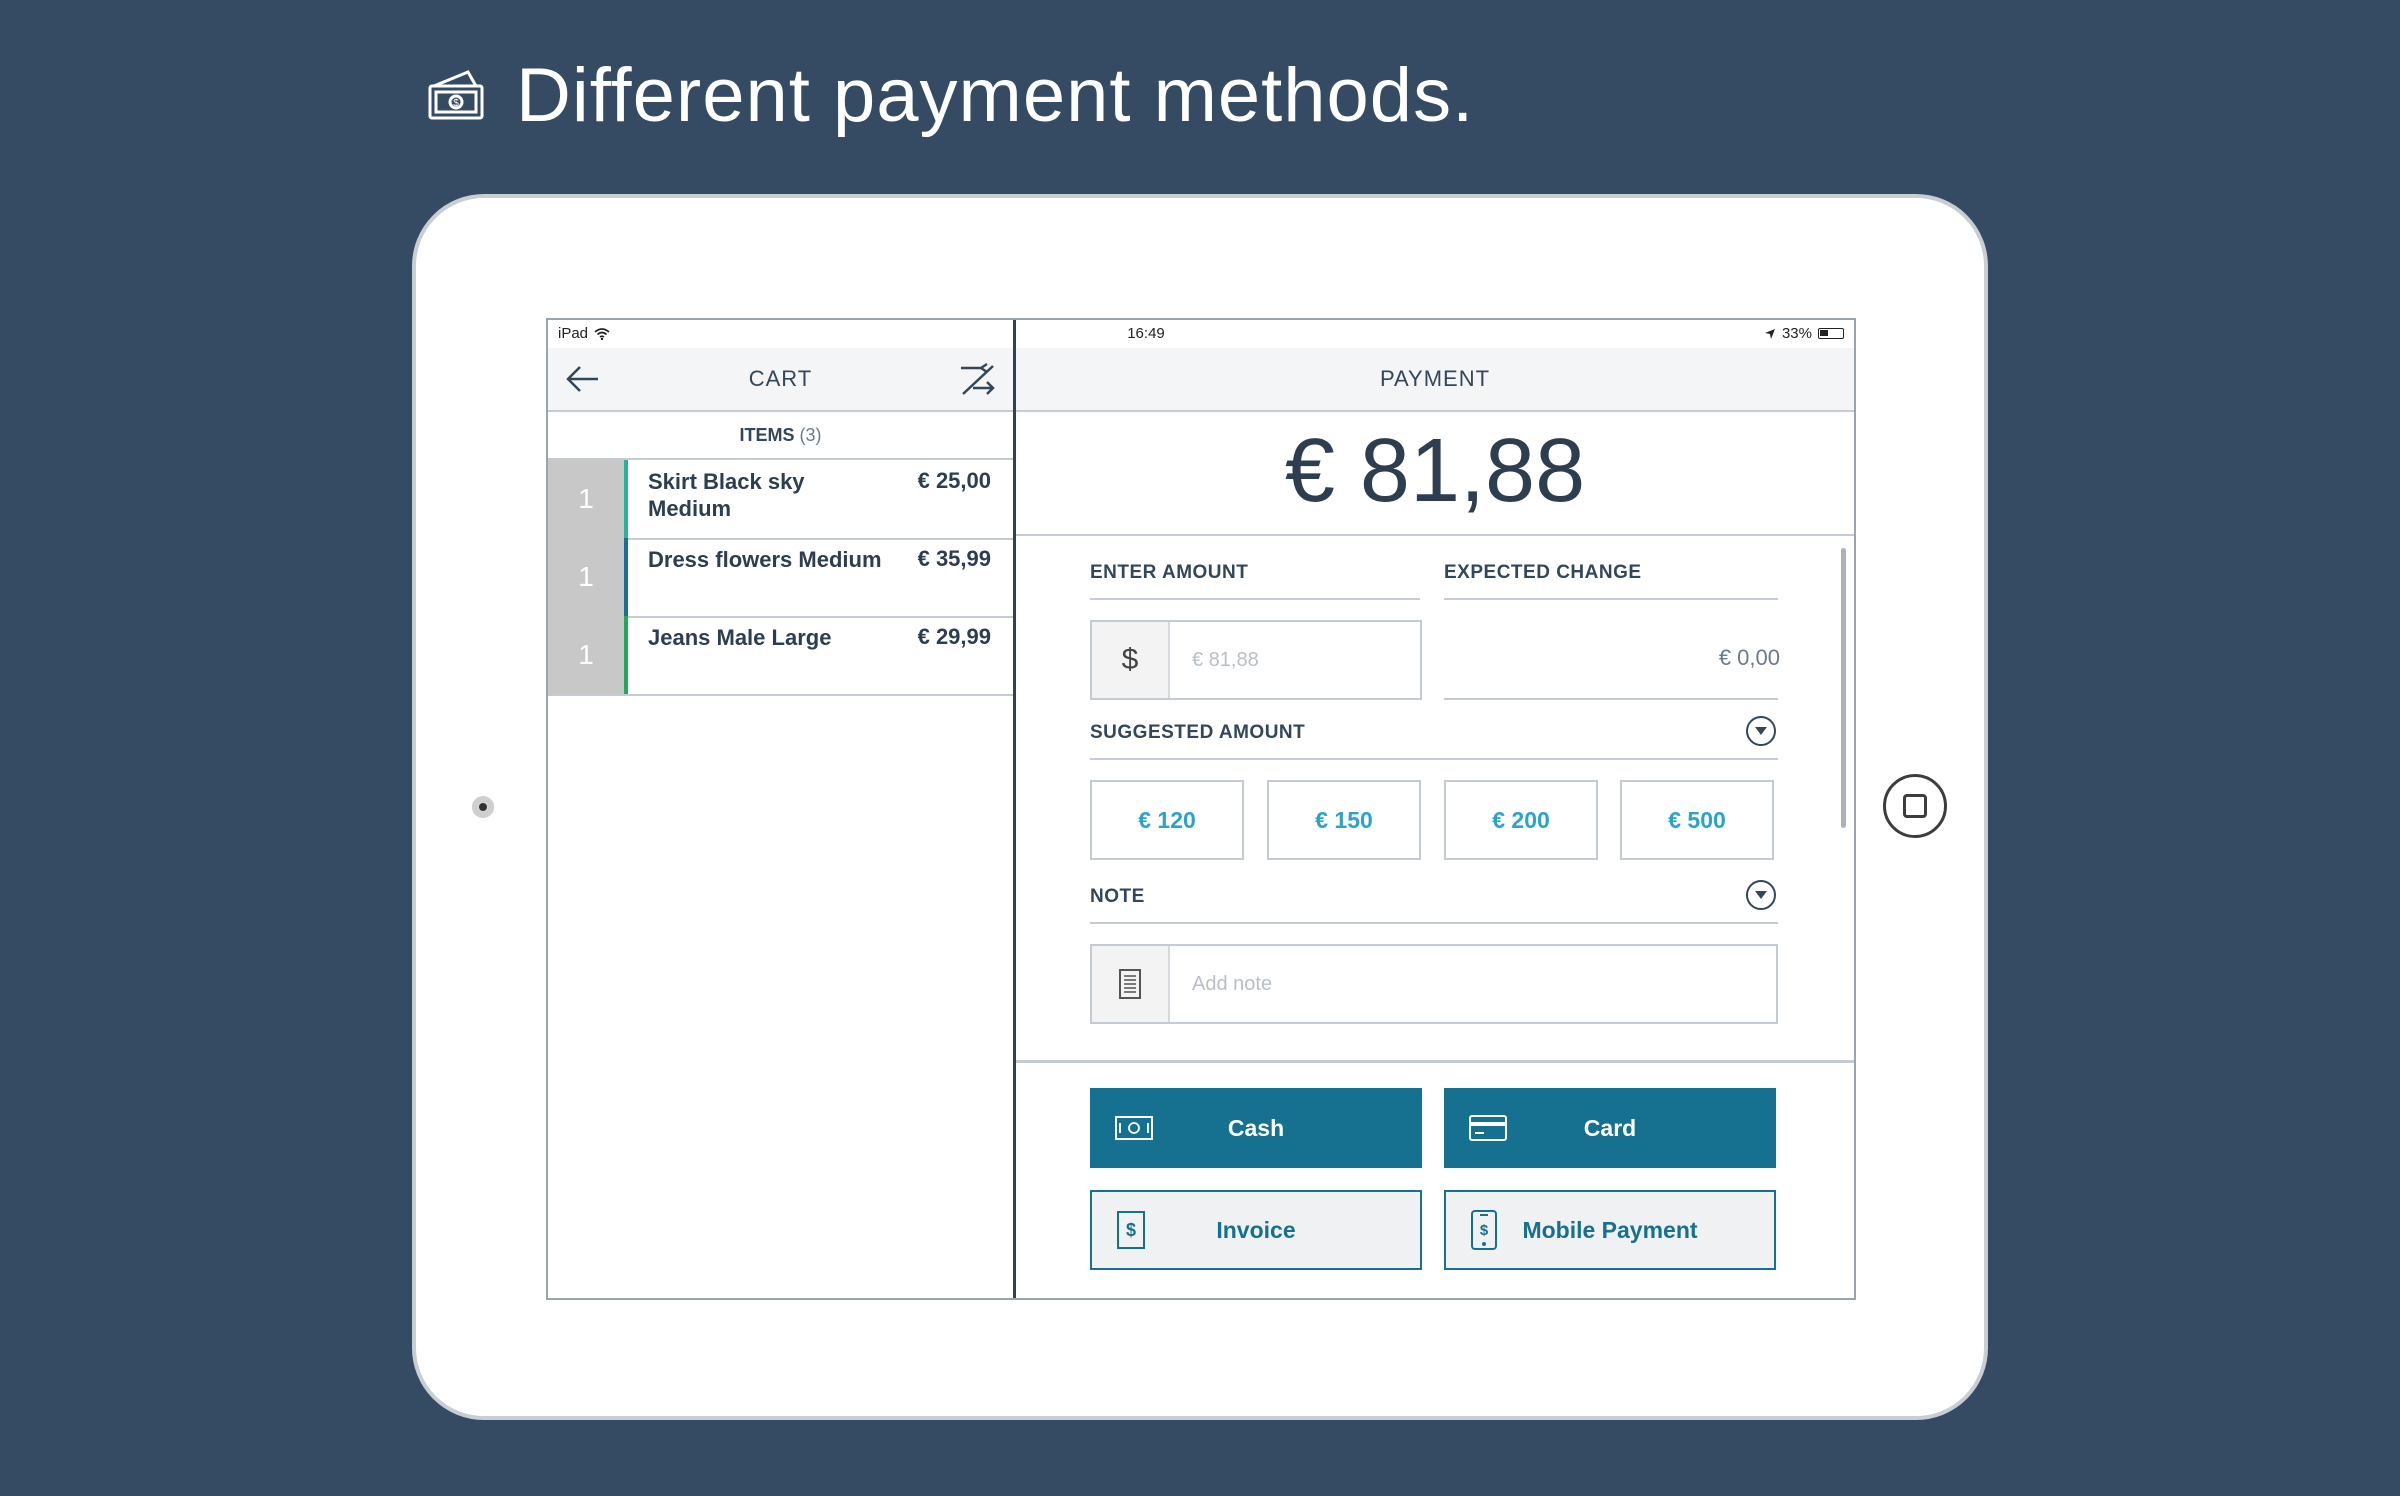  What do you see at coordinates (1131, 984) in the screenshot?
I see `note-icon` at bounding box center [1131, 984].